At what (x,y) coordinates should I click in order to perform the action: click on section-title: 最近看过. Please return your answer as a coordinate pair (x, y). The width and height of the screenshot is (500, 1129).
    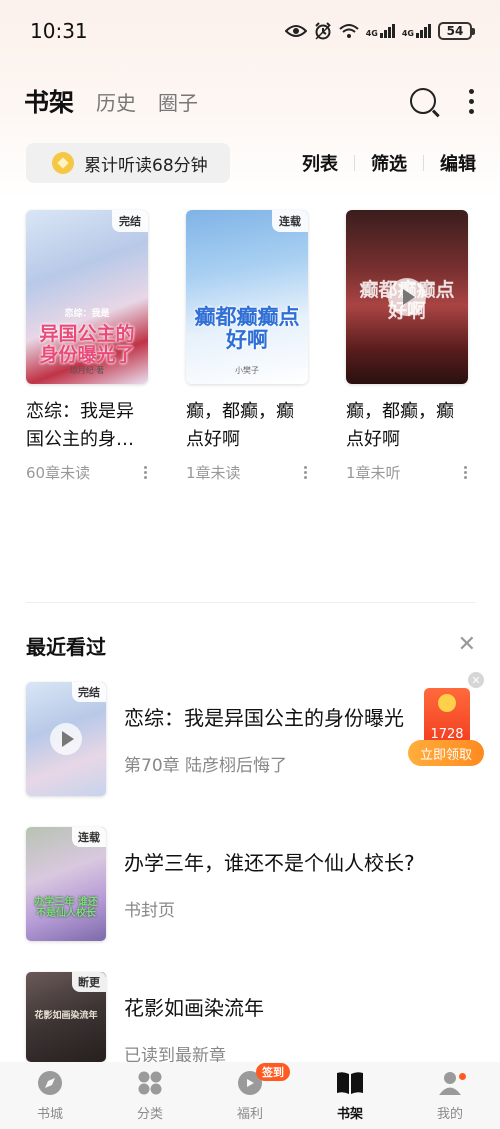
    Looking at the image, I should click on (66, 646).